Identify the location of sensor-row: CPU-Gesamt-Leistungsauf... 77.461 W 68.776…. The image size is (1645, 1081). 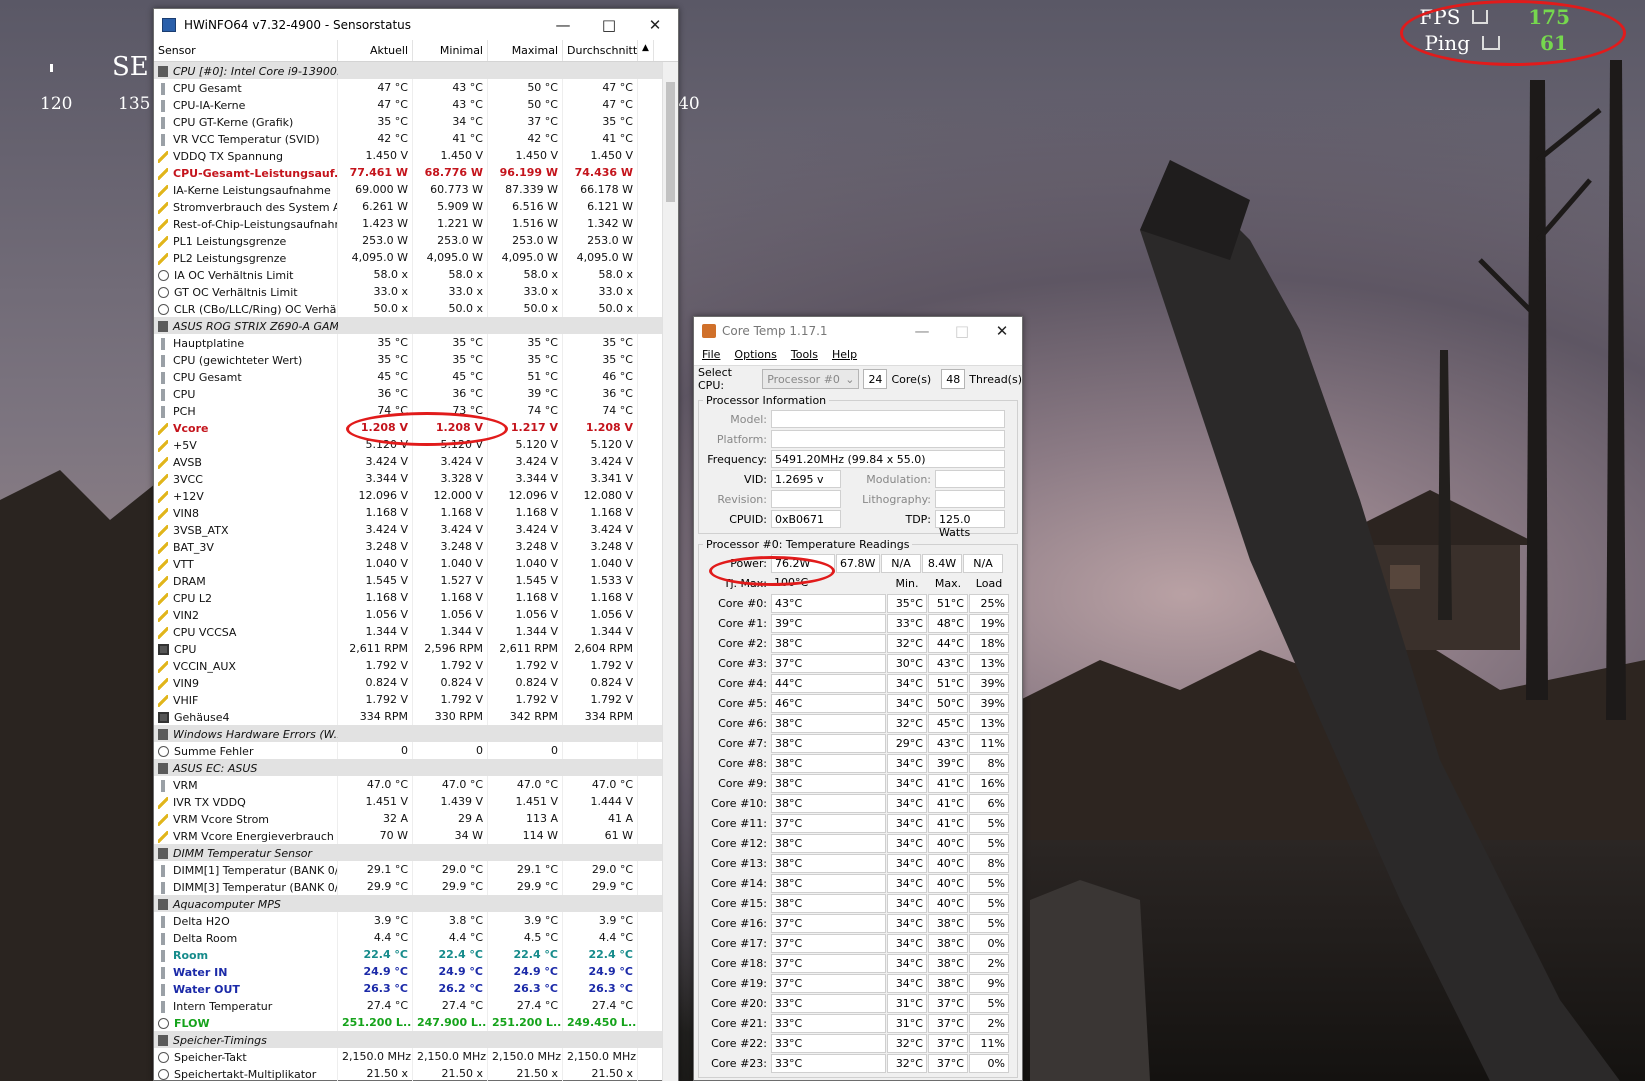
(409, 172).